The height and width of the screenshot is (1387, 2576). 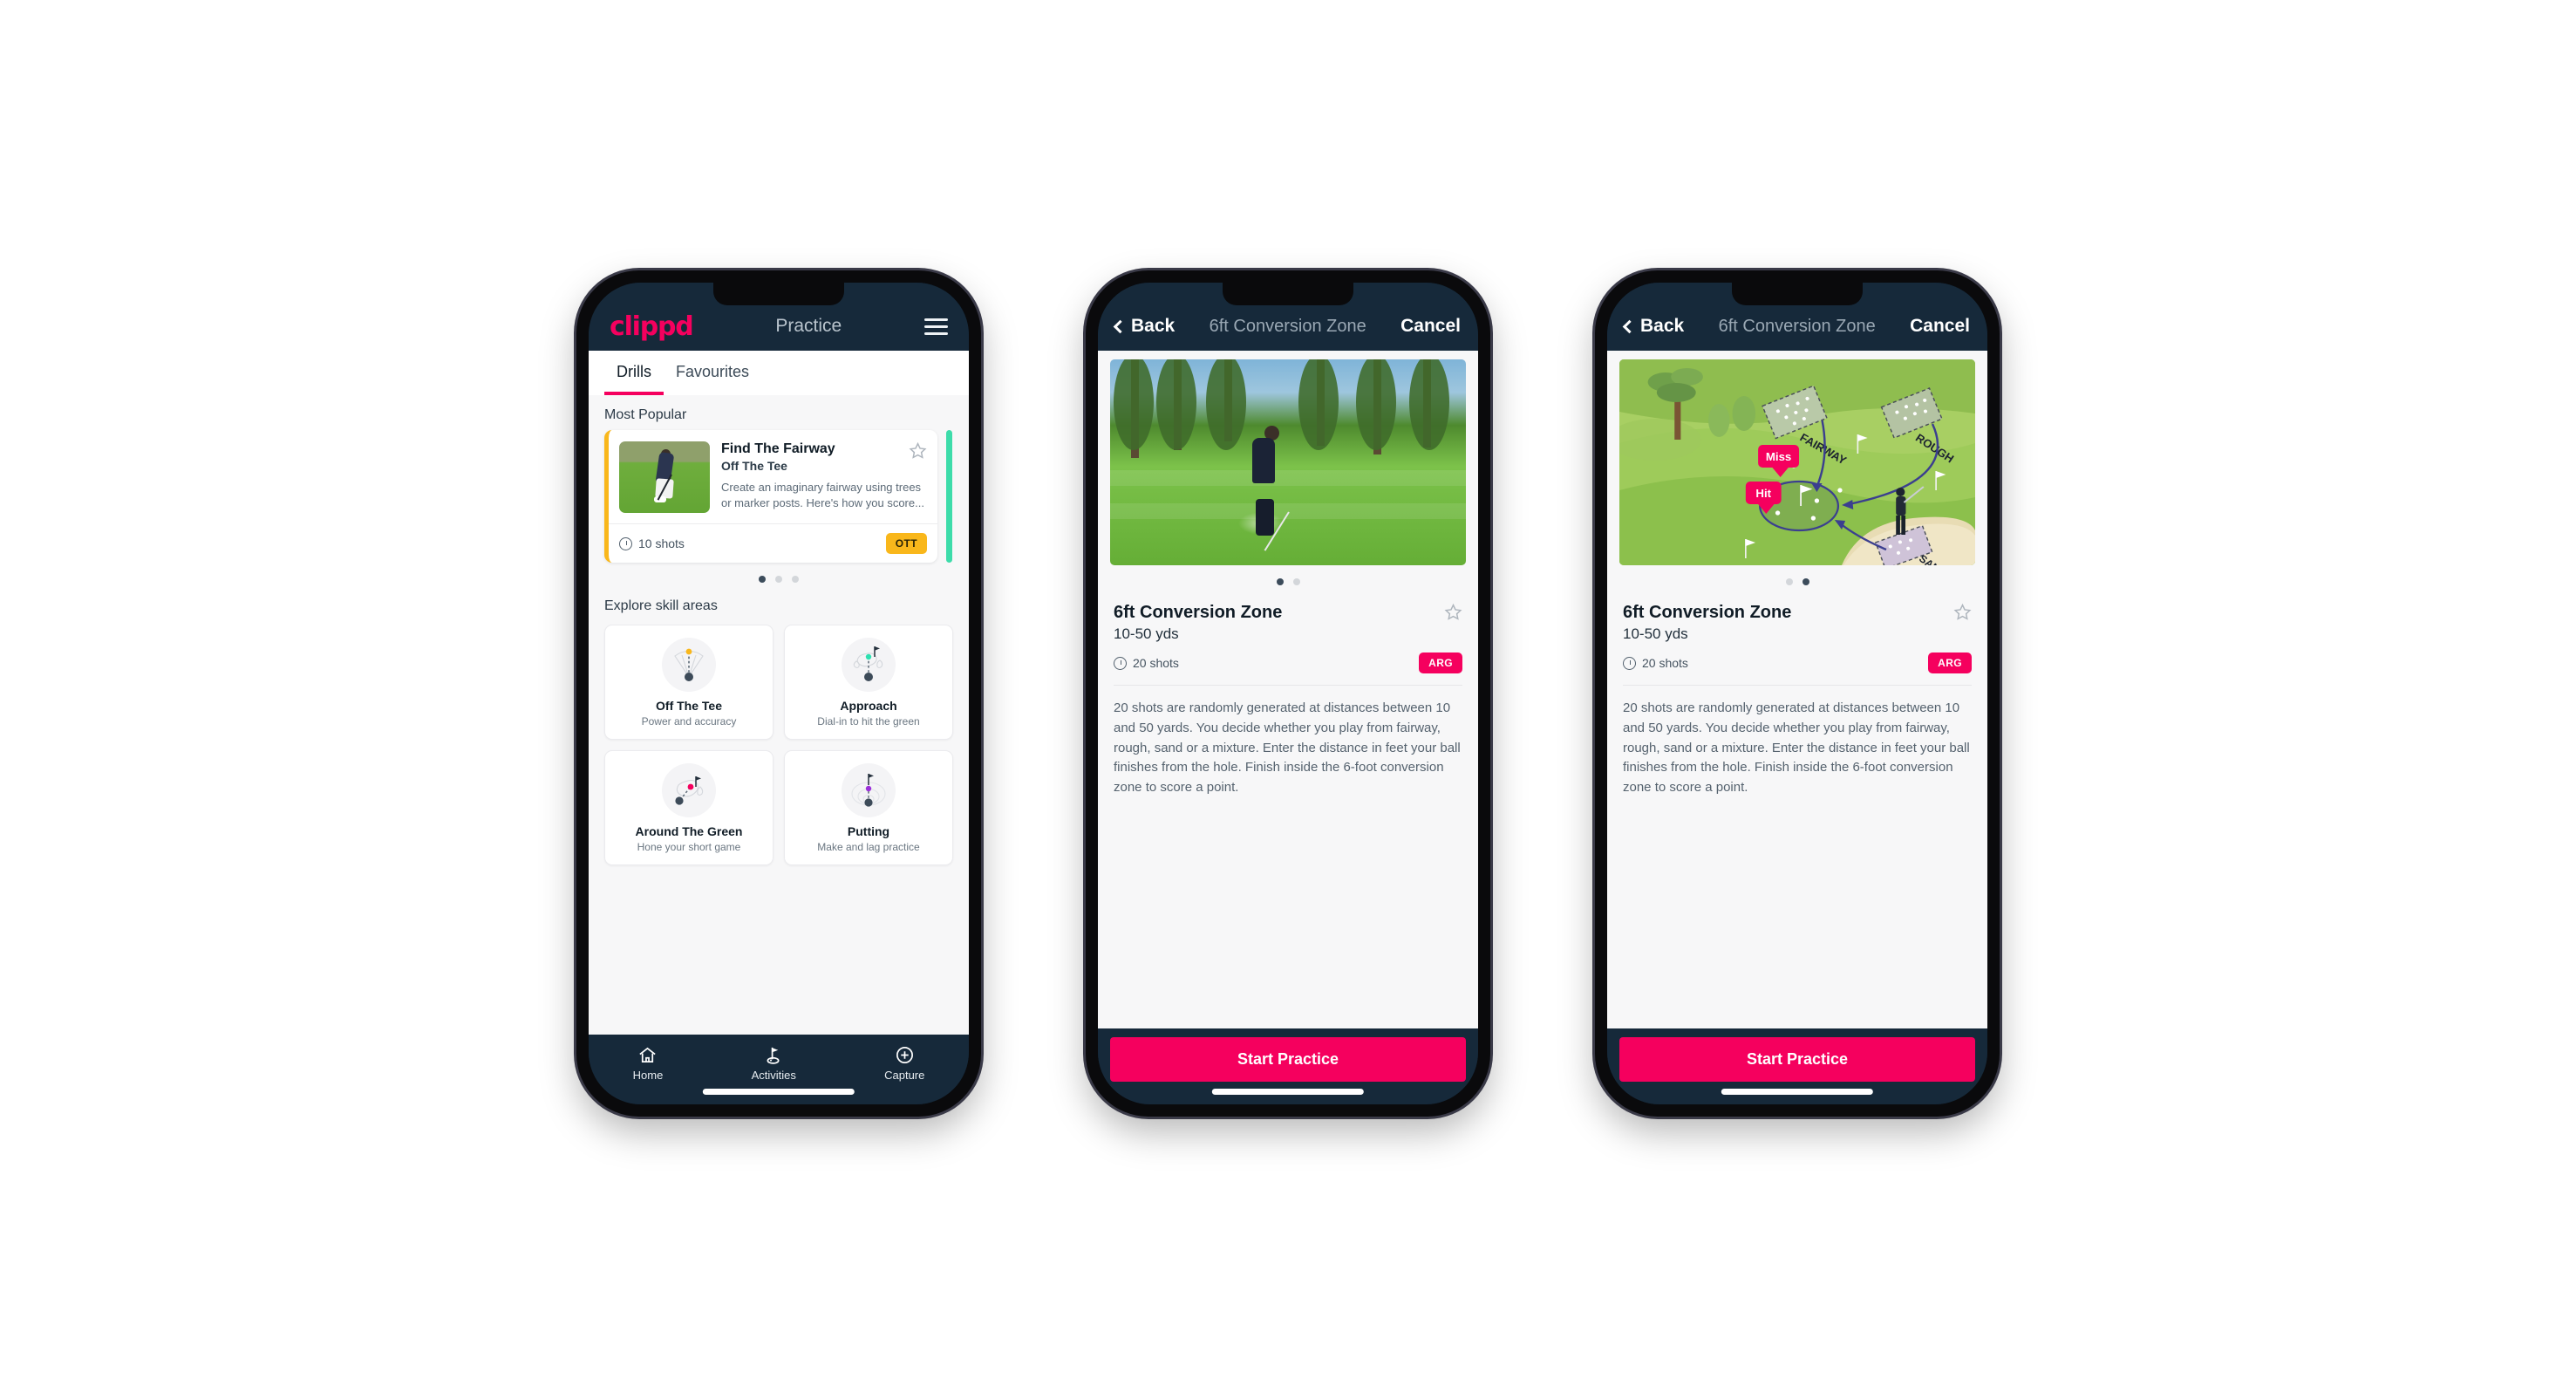 What do you see at coordinates (712, 373) in the screenshot?
I see `tab-favourites: Favourites` at bounding box center [712, 373].